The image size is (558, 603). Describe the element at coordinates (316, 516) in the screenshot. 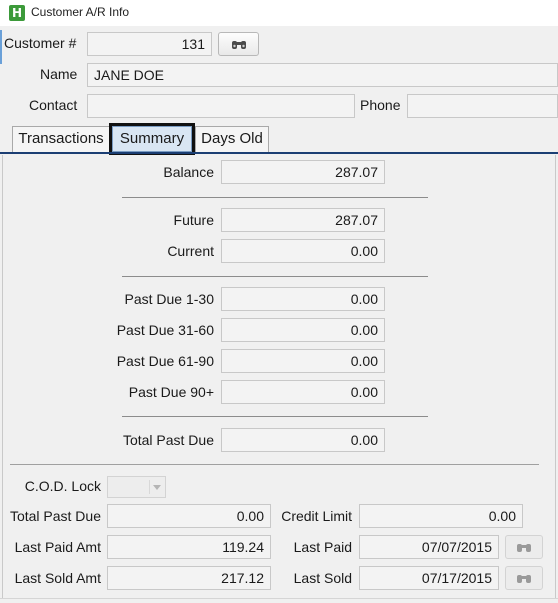

I see `credit-limit-label: Credit Limit` at that location.